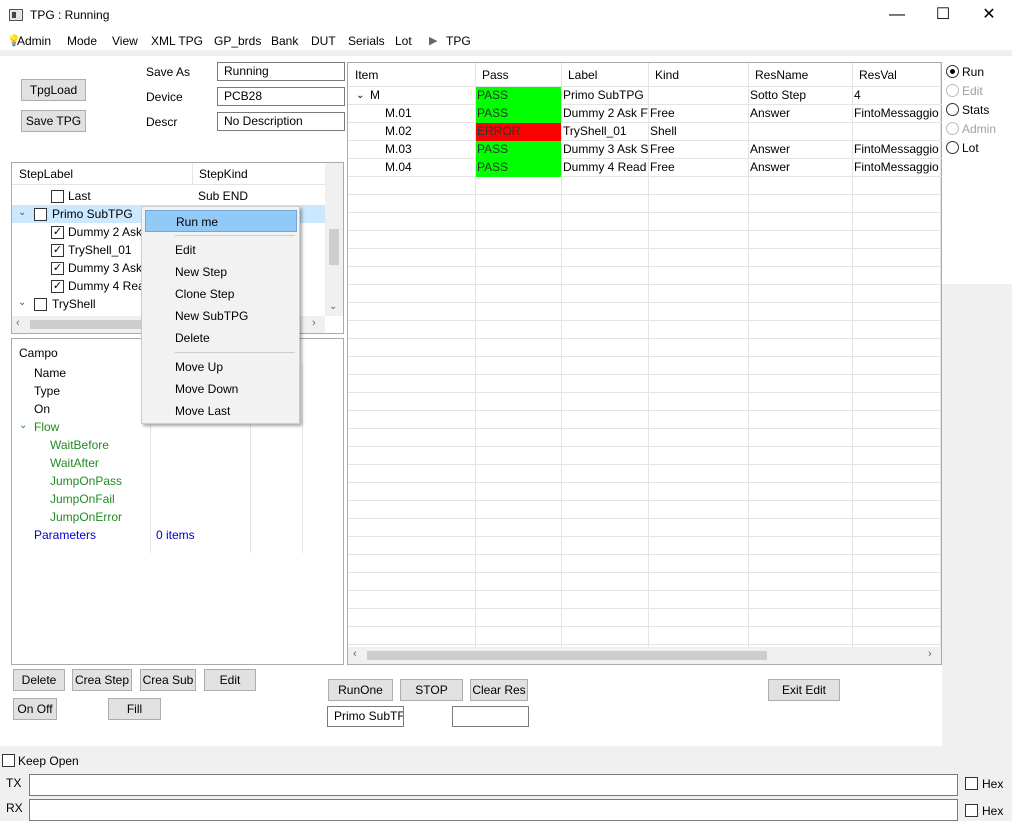 The height and width of the screenshot is (821, 1012). What do you see at coordinates (237, 41) in the screenshot?
I see `menu-gp-brds: GP_brds` at bounding box center [237, 41].